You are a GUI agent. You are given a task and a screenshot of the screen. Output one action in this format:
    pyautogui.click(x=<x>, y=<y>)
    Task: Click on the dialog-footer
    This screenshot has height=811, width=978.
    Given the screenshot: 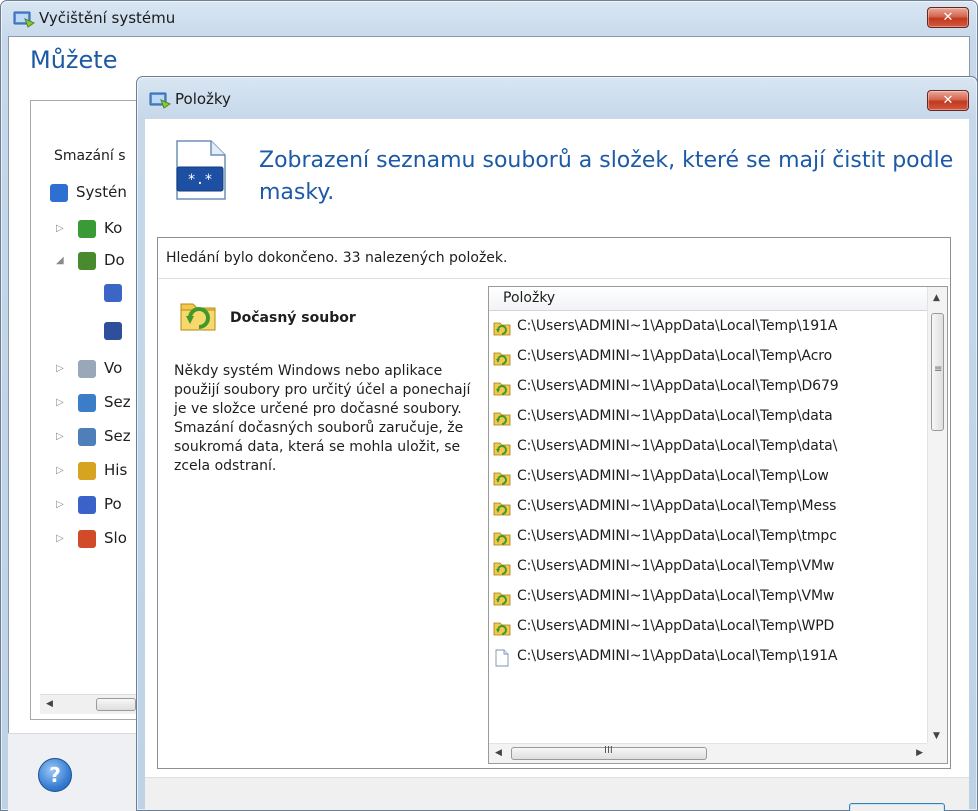 What is the action you would take?
    pyautogui.click(x=557, y=793)
    